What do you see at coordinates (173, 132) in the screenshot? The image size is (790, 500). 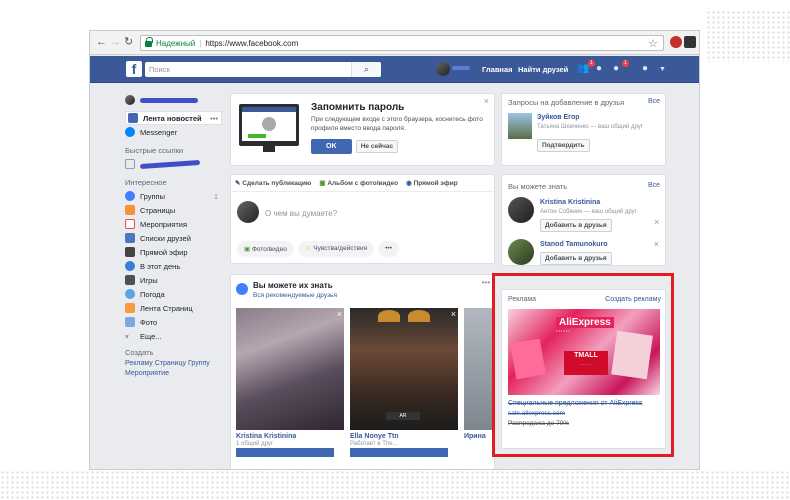 I see `sidebar-item-messenger: Messenger` at bounding box center [173, 132].